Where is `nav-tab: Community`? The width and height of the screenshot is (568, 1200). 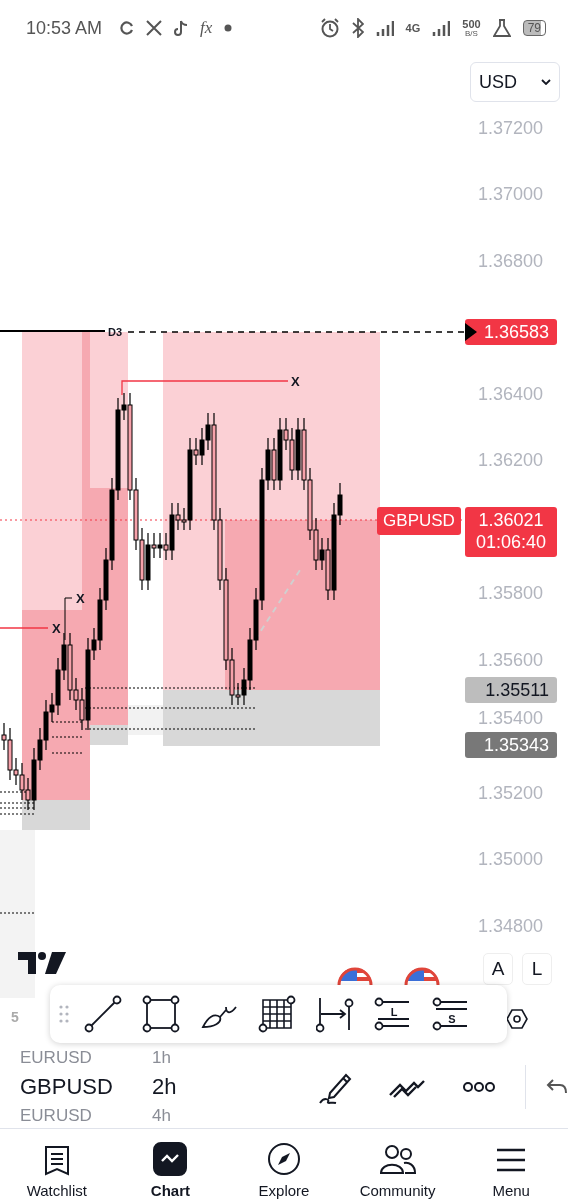
nav-tab: Community is located at coordinates (397, 1164).